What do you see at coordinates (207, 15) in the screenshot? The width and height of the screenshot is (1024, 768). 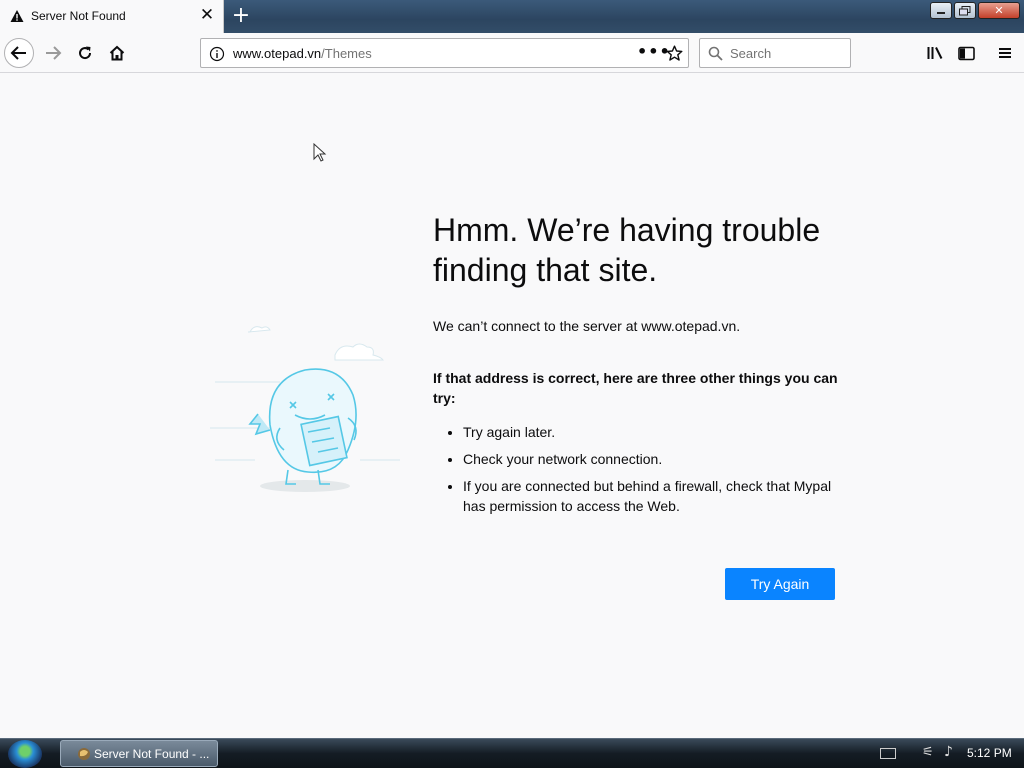 I see `tab-close-icon: ✕` at bounding box center [207, 15].